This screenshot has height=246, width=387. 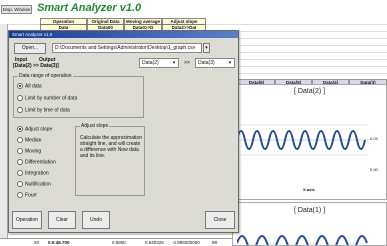 What do you see at coordinates (36, 162) in the screenshot?
I see `operation-option-differentiation: Differentiation` at bounding box center [36, 162].